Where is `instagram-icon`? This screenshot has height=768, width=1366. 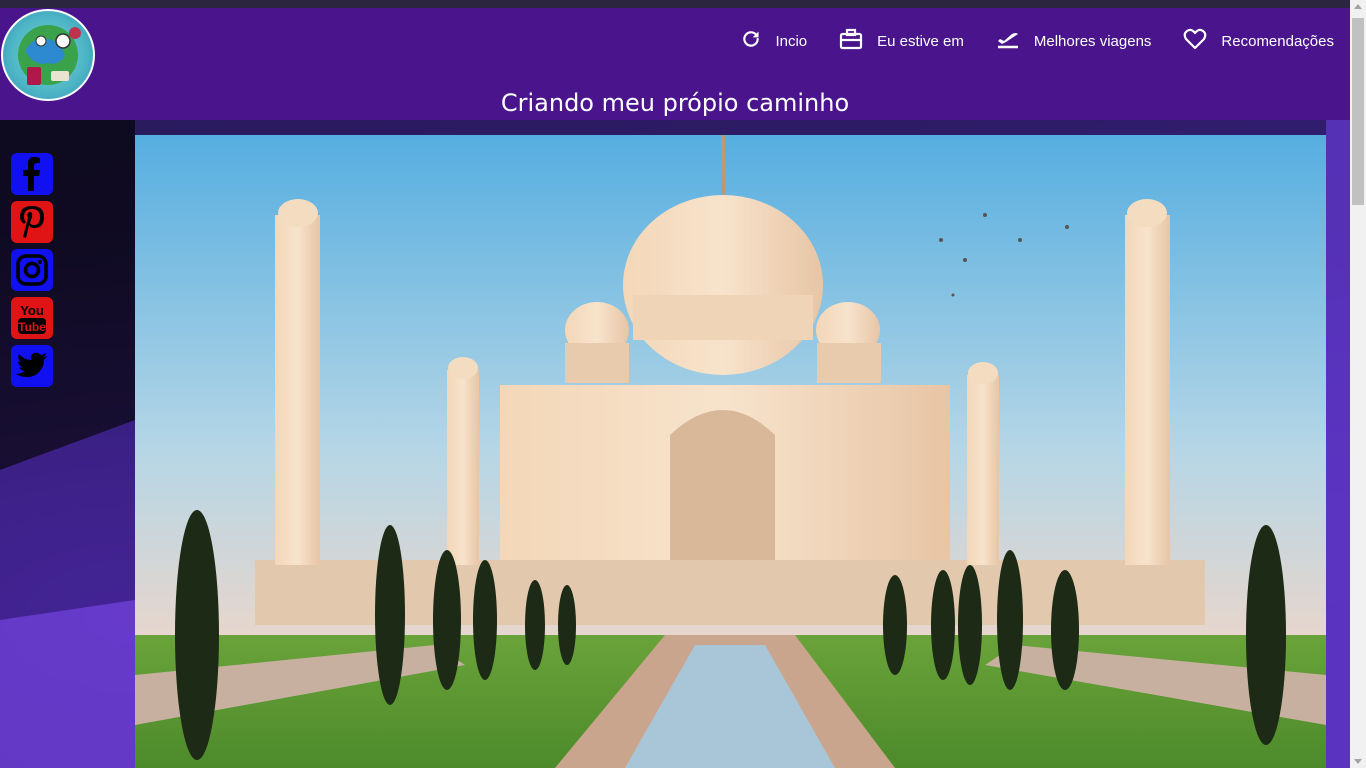
instagram-icon is located at coordinates (32, 270).